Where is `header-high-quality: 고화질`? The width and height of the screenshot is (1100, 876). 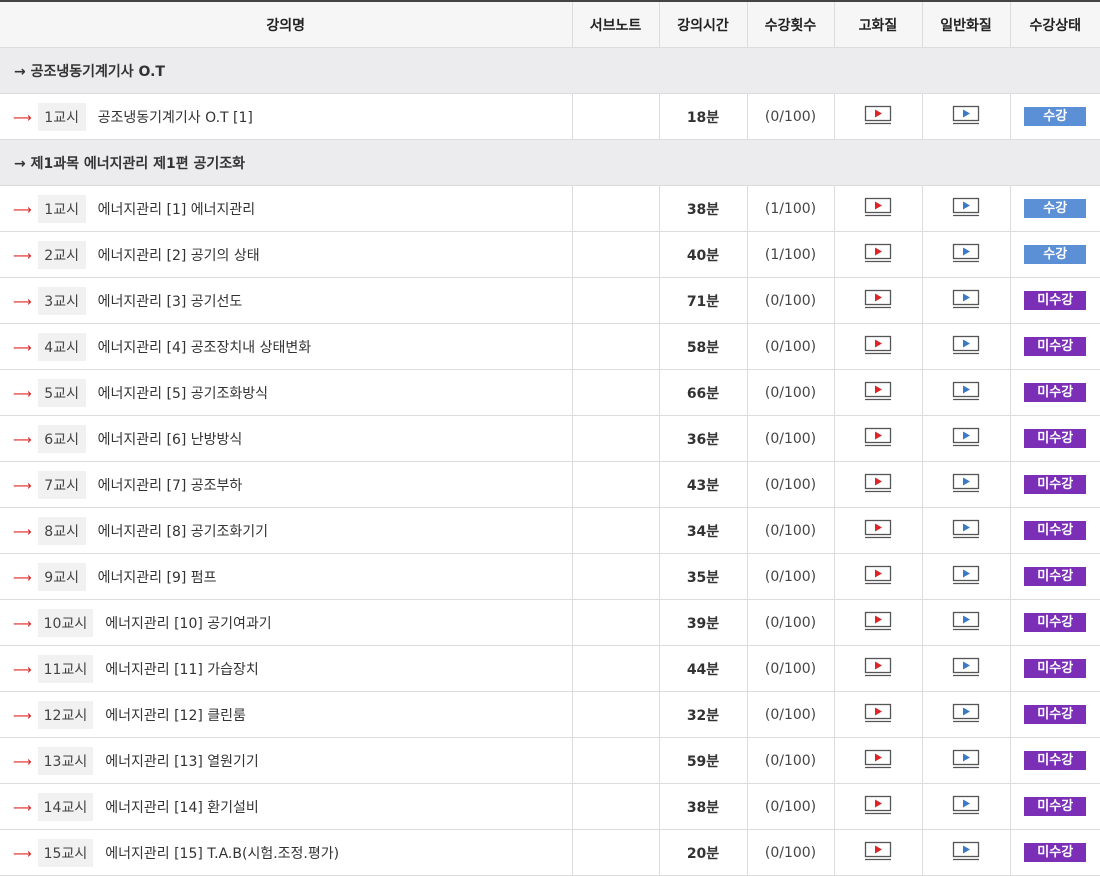
header-high-quality: 고화질 is located at coordinates (877, 24).